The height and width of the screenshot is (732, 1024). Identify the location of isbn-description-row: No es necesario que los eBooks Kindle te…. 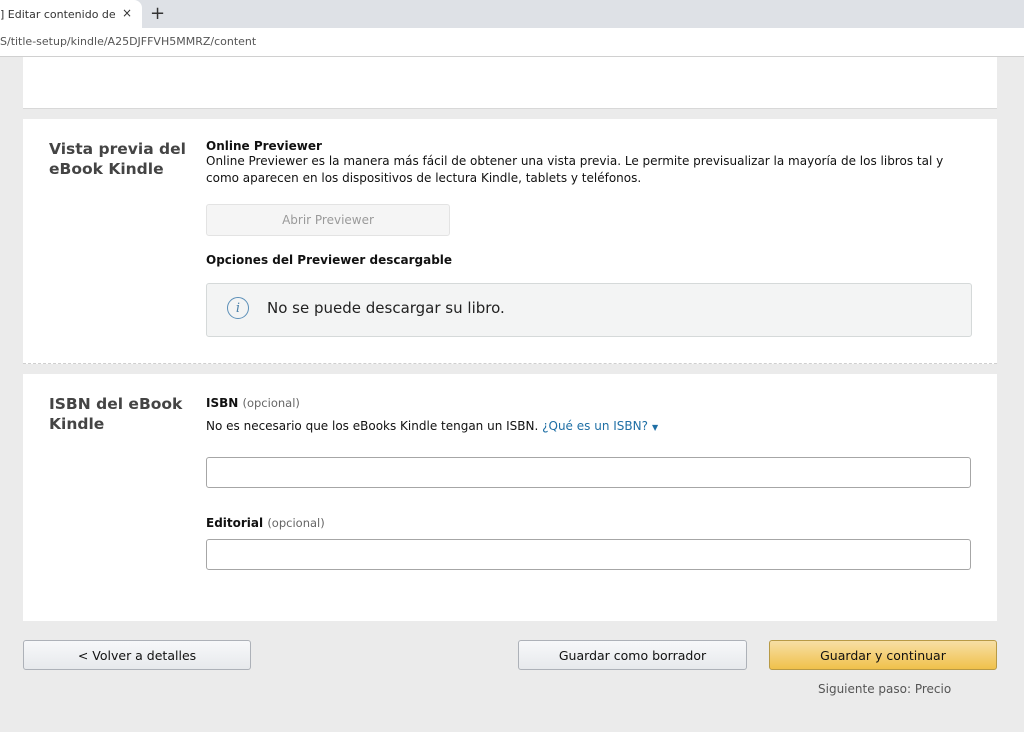
(586, 427).